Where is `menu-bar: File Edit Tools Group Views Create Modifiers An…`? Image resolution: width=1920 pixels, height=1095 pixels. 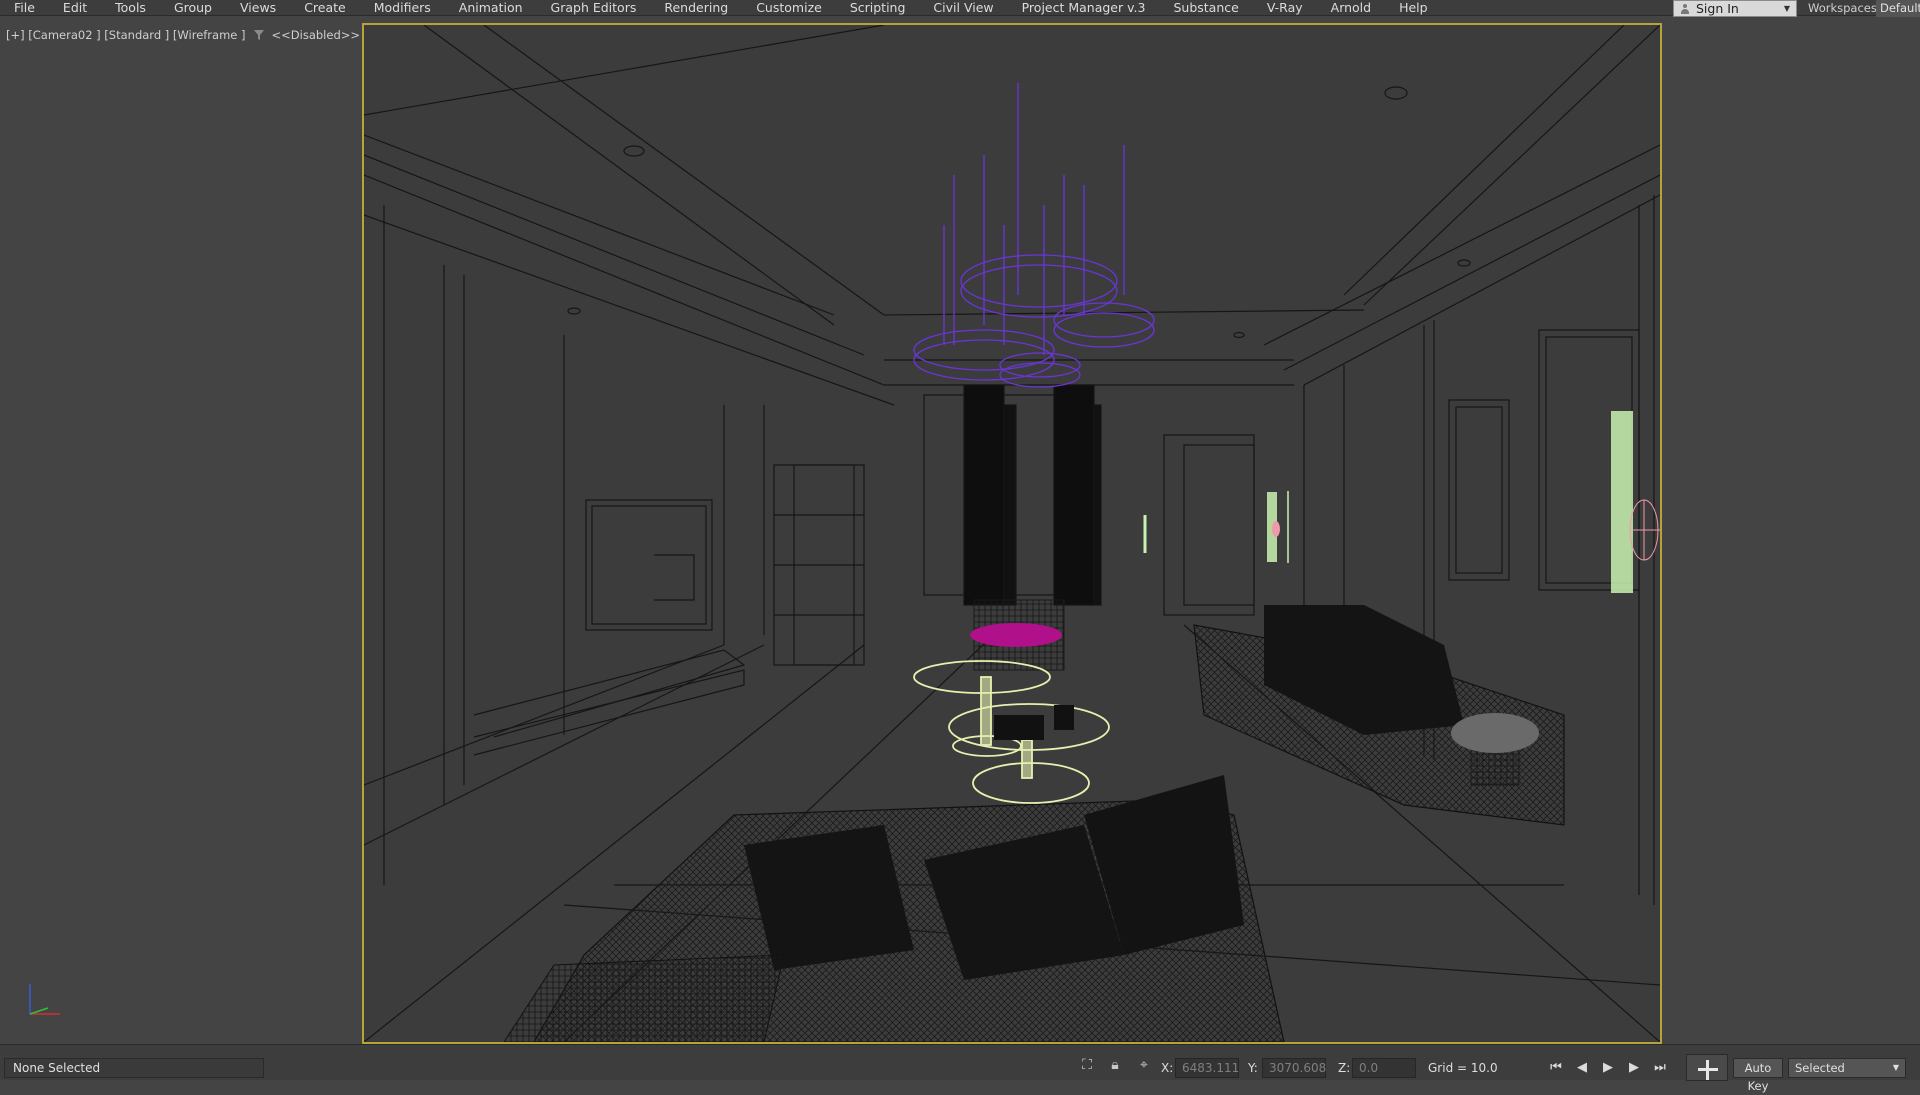 menu-bar: File Edit Tools Group Views Create Modifiers An… is located at coordinates (960, 8).